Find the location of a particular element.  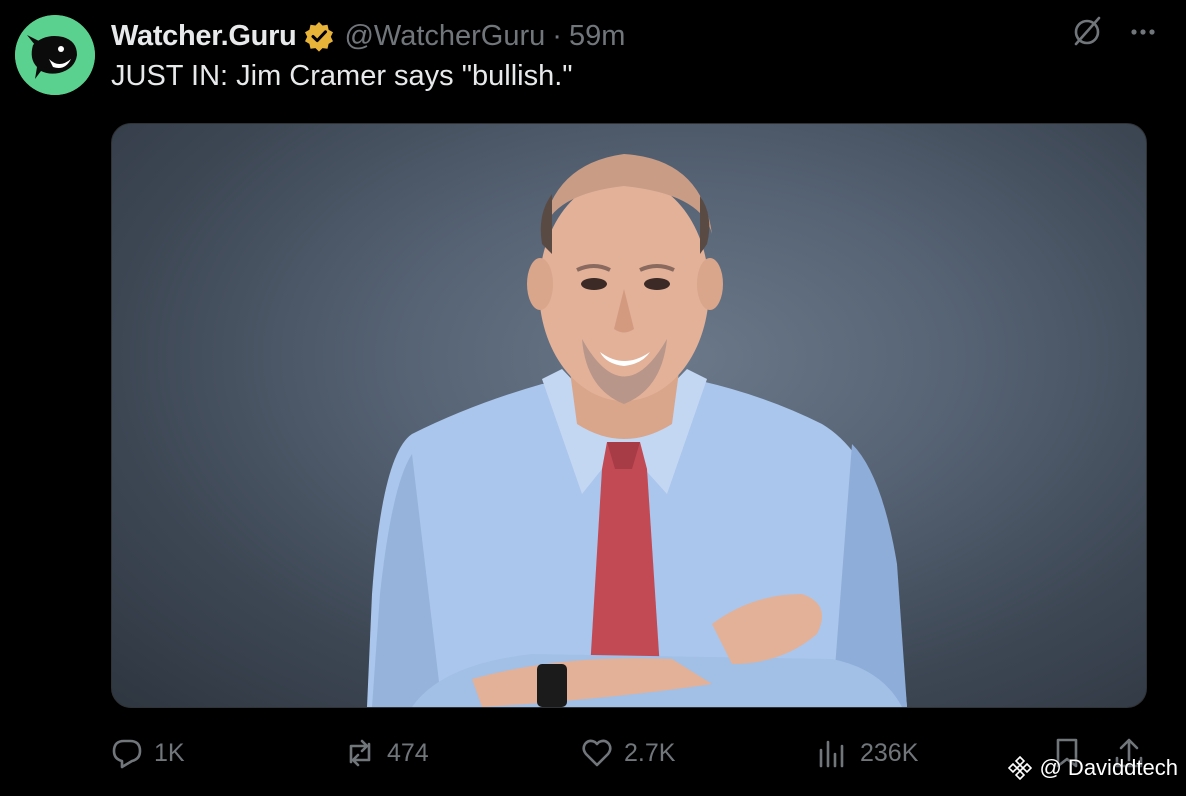

author-handle: @WatcherGuru is located at coordinates (444, 36).